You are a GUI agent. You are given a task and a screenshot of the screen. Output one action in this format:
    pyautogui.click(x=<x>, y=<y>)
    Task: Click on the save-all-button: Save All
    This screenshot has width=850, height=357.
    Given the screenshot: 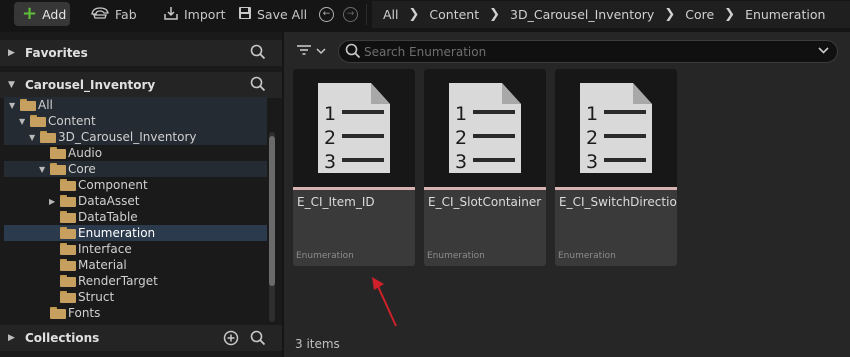 What is the action you would take?
    pyautogui.click(x=272, y=14)
    